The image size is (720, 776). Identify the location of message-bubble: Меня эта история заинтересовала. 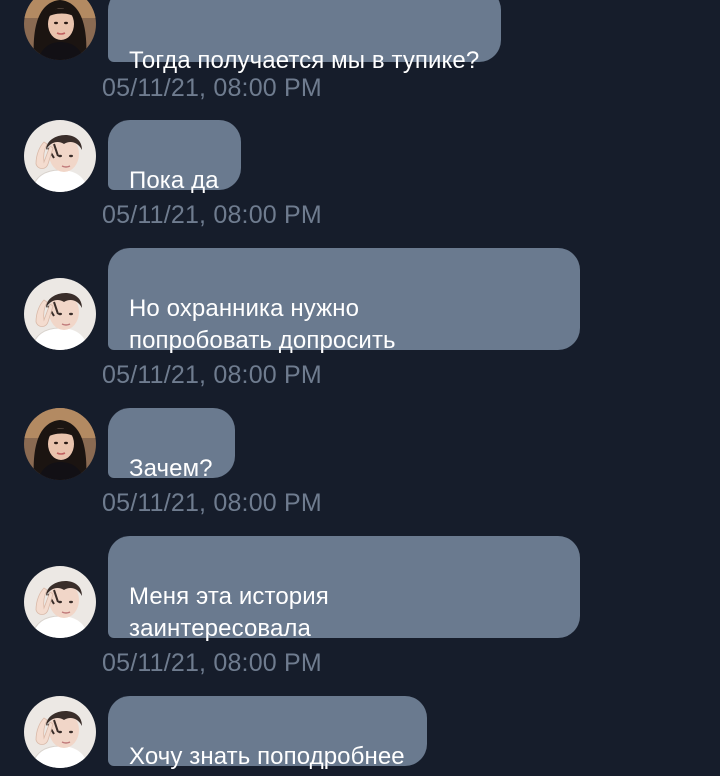
(344, 589).